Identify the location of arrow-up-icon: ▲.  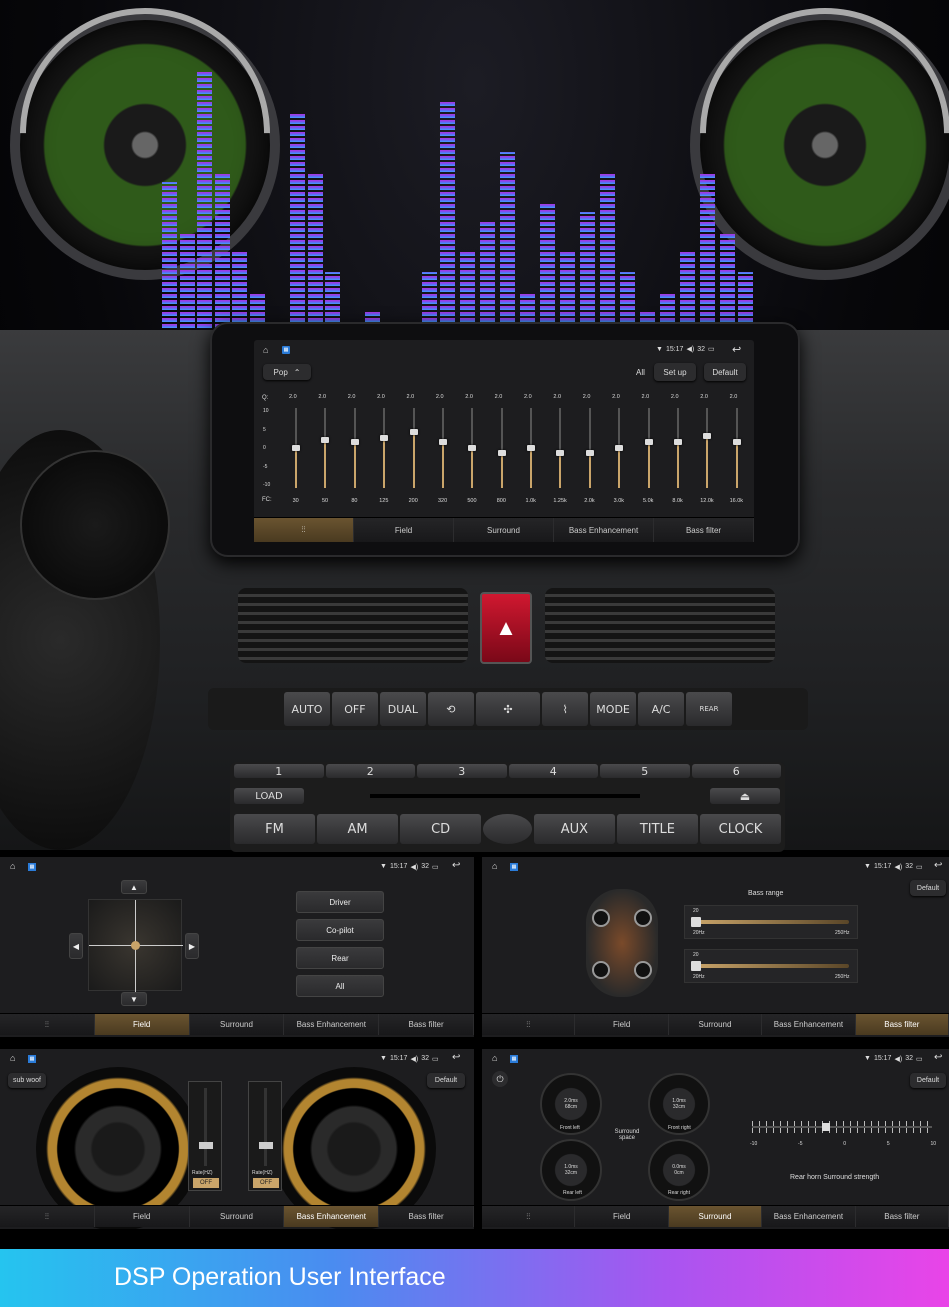
(134, 887).